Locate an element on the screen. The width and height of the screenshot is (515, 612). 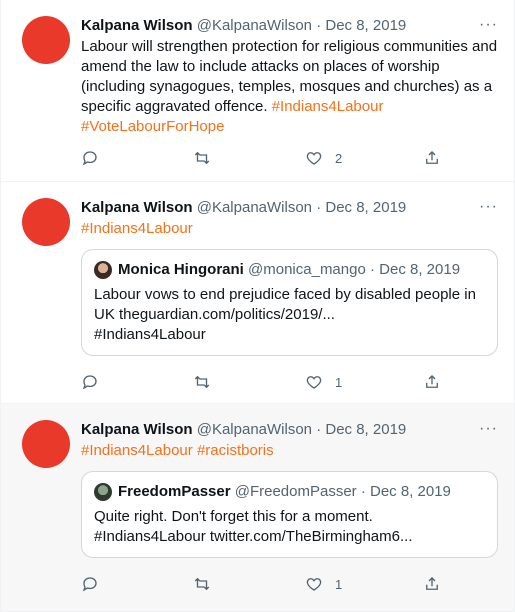
hashtag-link: #VoteLabourForHope is located at coordinates (152, 126).